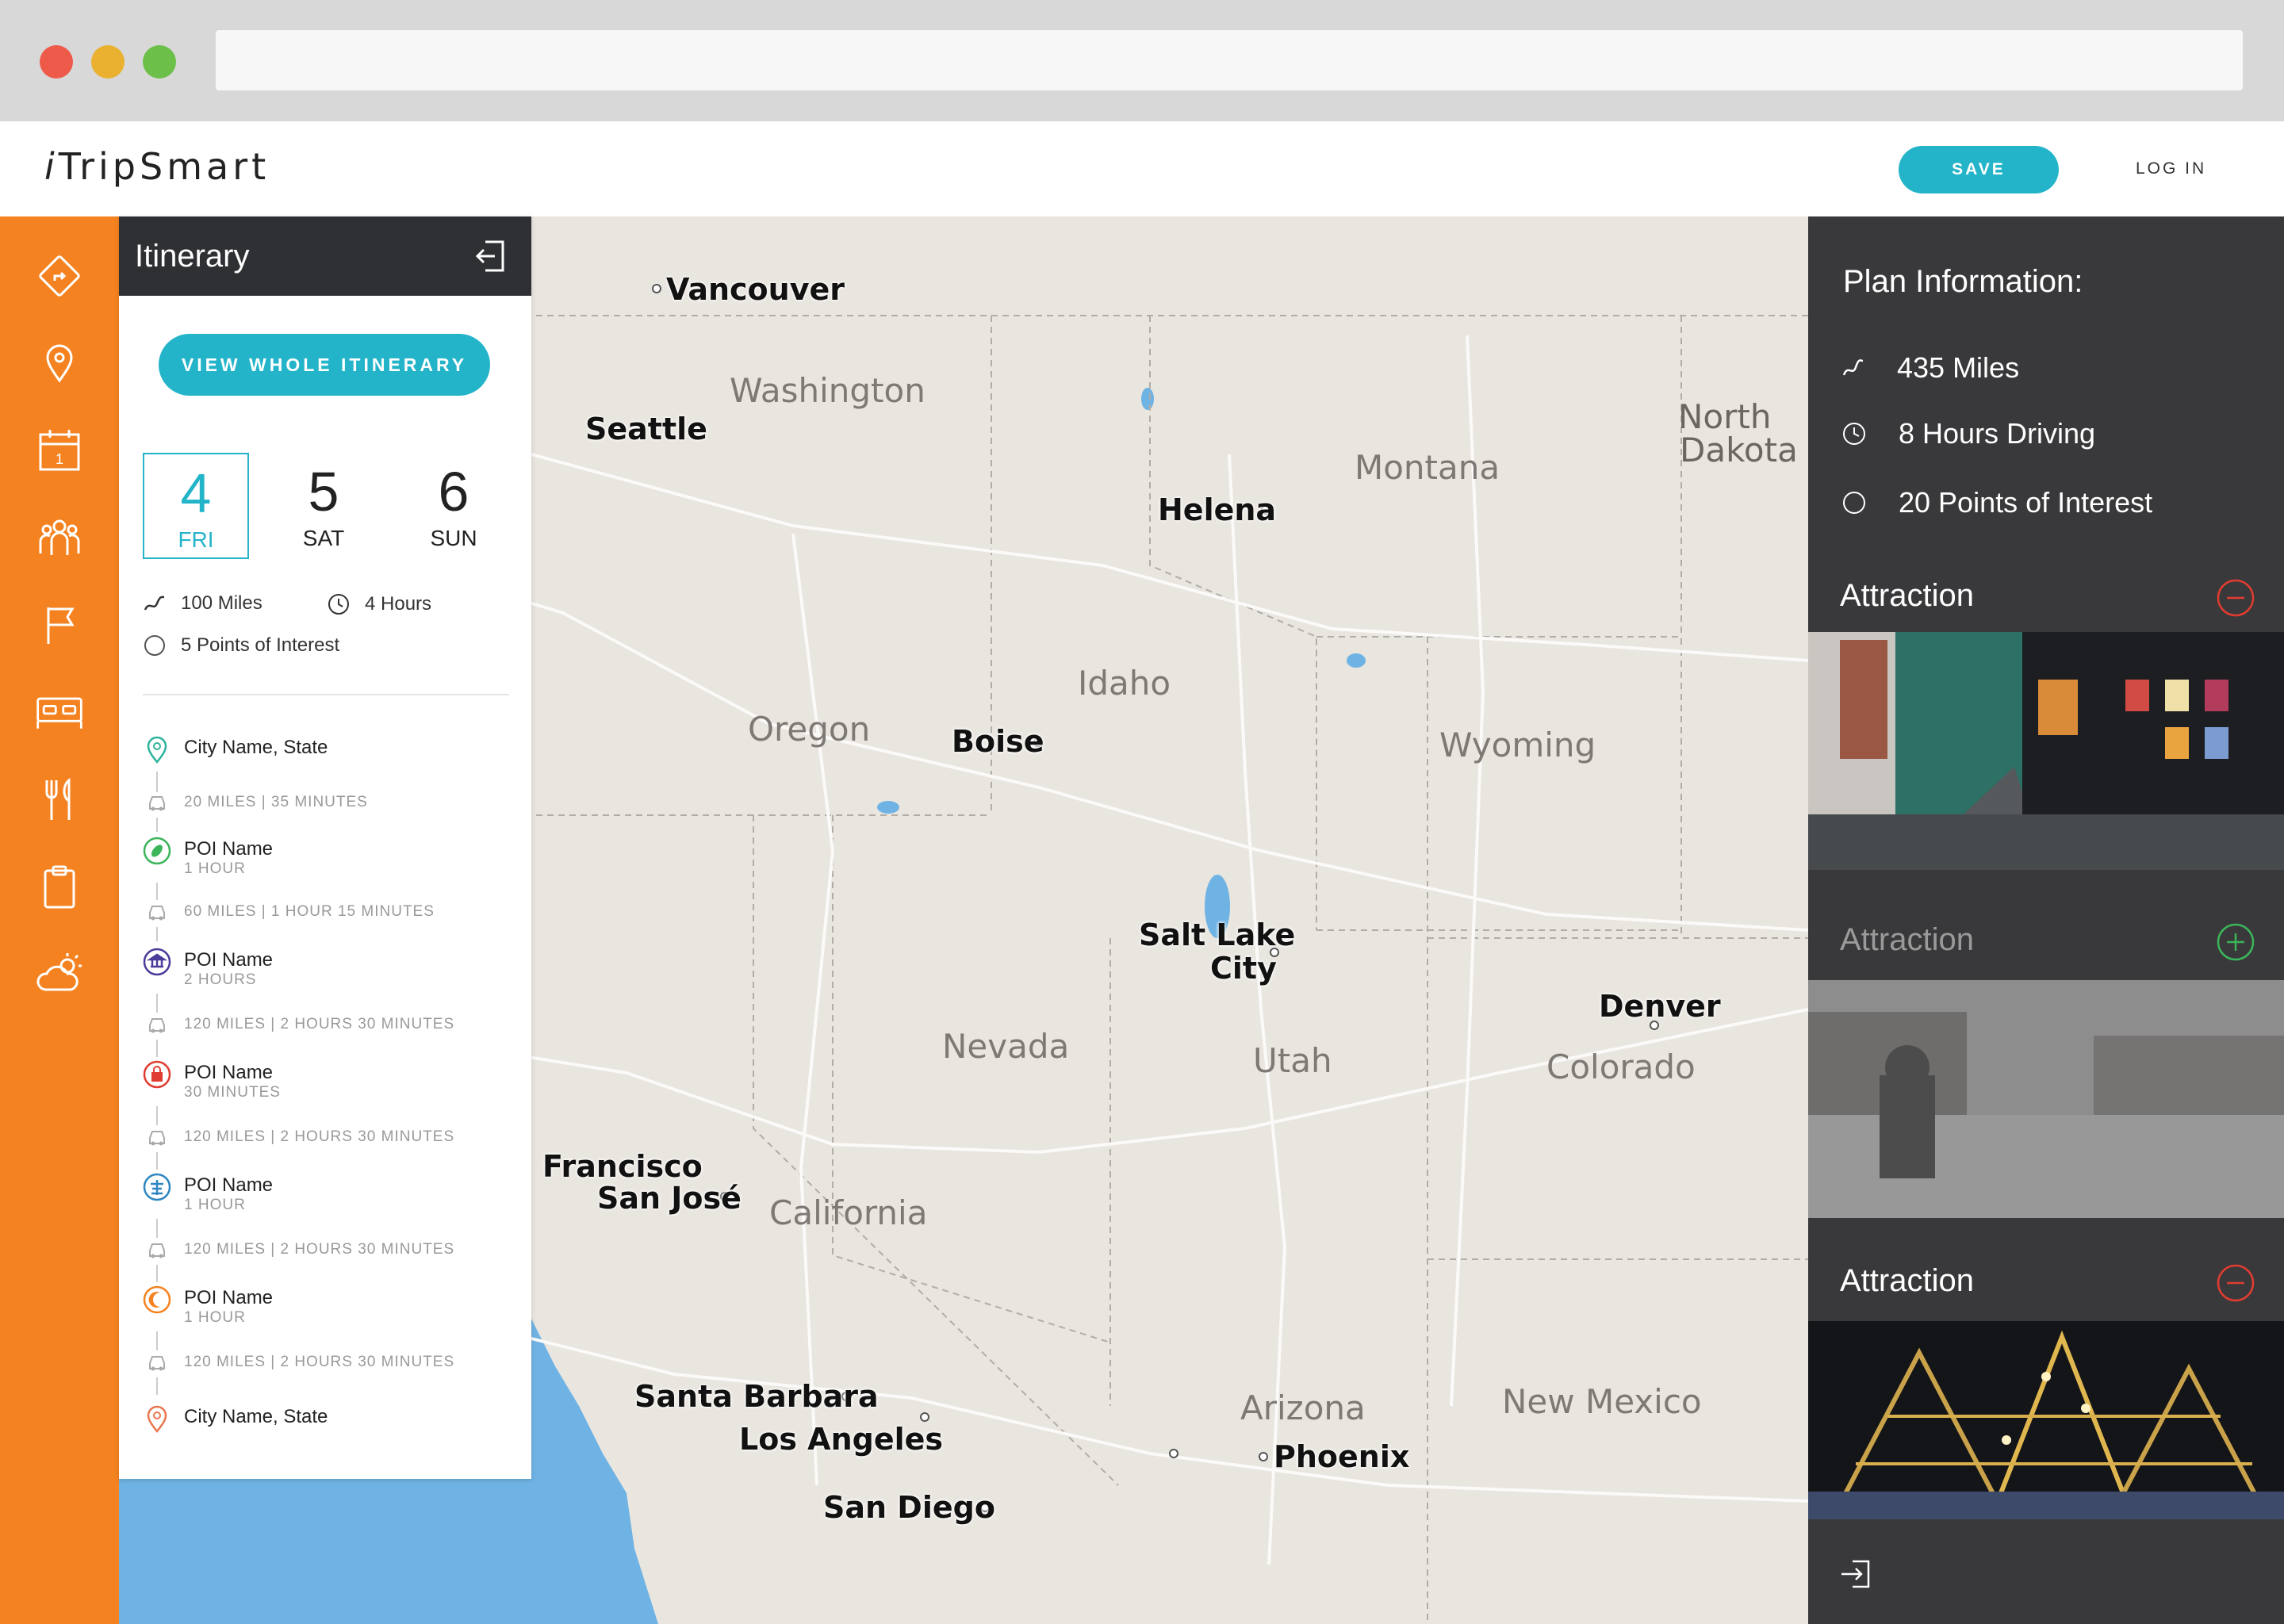 This screenshot has height=1624, width=2284. I want to click on day-poi-text: 5 Points of Interest, so click(260, 645).